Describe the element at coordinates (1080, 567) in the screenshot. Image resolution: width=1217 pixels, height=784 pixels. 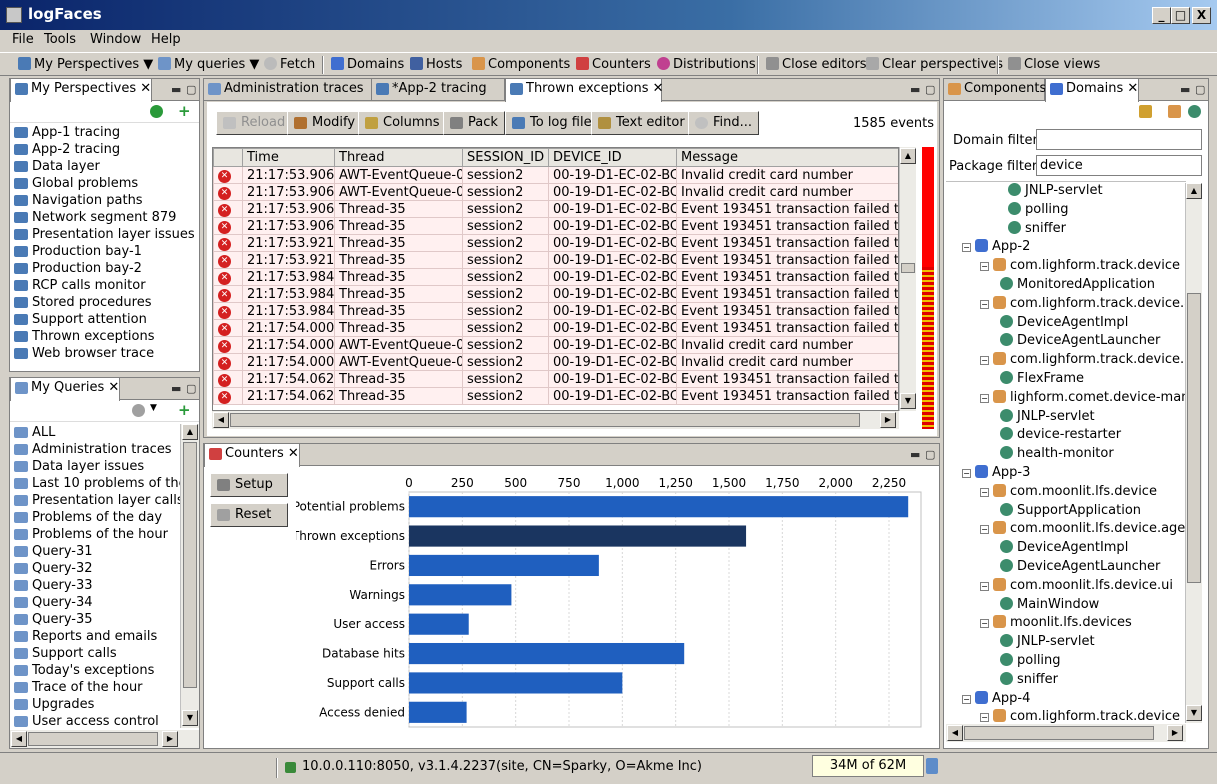
I see `tree-node-leaf: DeviceAgentLauncher` at that location.